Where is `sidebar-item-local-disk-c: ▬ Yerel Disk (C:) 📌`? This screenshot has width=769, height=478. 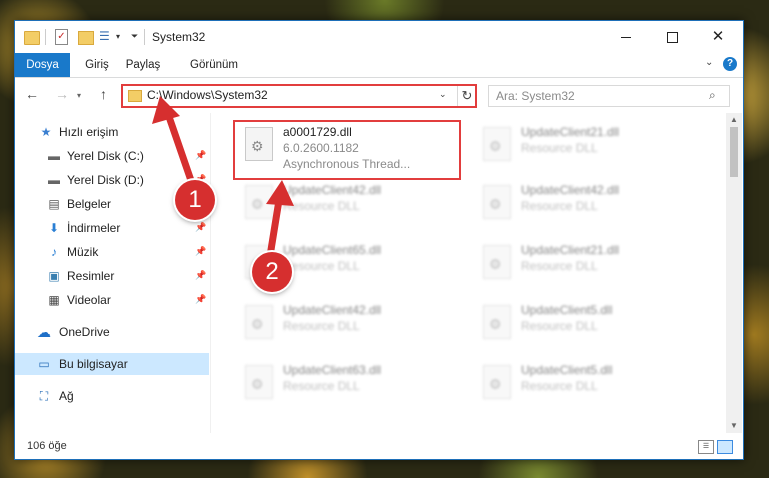
sidebar-item-local-disk-c: ▬ Yerel Disk (C:) 📌 is located at coordinates (112, 156).